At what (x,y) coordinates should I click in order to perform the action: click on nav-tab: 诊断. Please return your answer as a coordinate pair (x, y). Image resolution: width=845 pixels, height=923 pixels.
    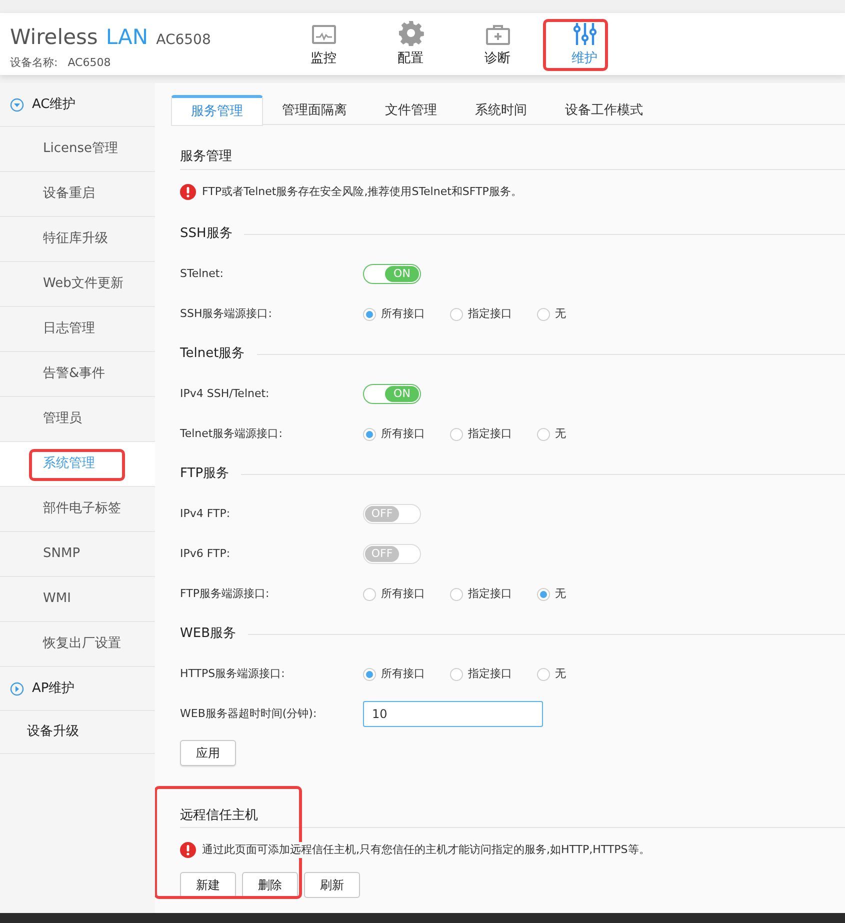
    Looking at the image, I should click on (497, 44).